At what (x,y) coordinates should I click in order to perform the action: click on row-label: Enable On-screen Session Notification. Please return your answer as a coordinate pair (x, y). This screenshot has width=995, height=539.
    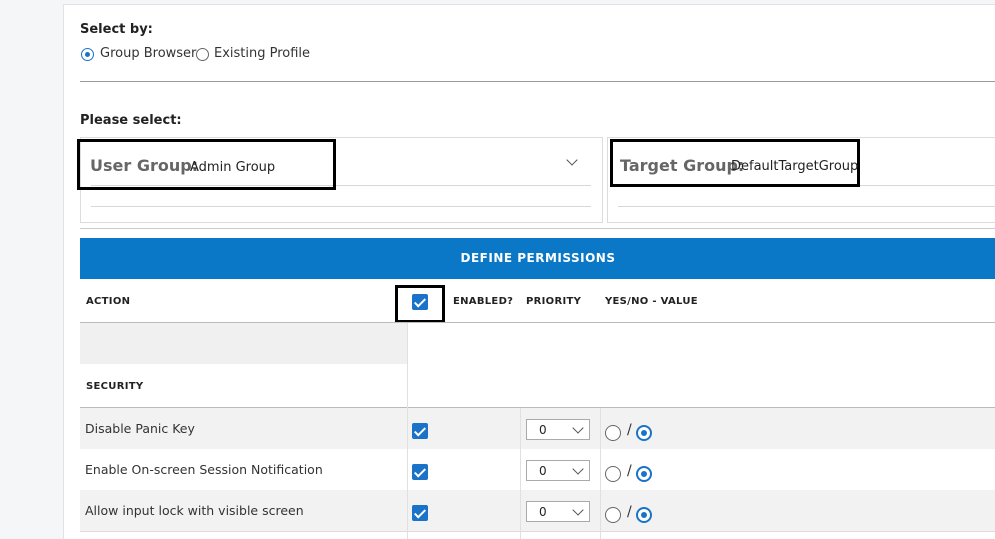
    Looking at the image, I should click on (204, 469).